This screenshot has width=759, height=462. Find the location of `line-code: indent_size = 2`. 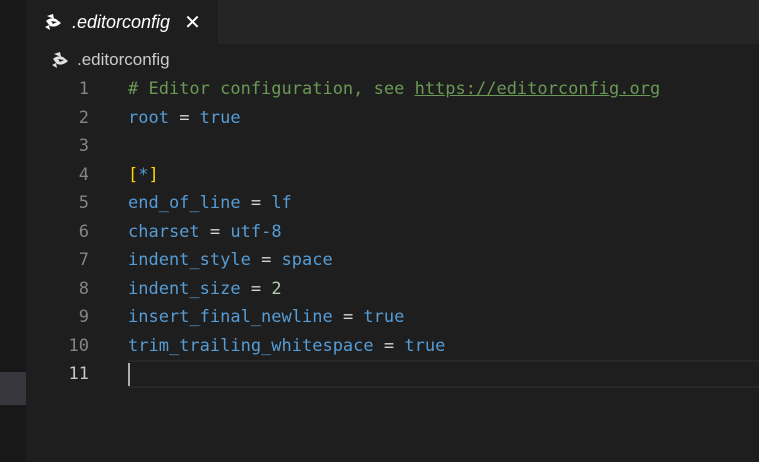

line-code: indent_size = 2 is located at coordinates (205, 289).